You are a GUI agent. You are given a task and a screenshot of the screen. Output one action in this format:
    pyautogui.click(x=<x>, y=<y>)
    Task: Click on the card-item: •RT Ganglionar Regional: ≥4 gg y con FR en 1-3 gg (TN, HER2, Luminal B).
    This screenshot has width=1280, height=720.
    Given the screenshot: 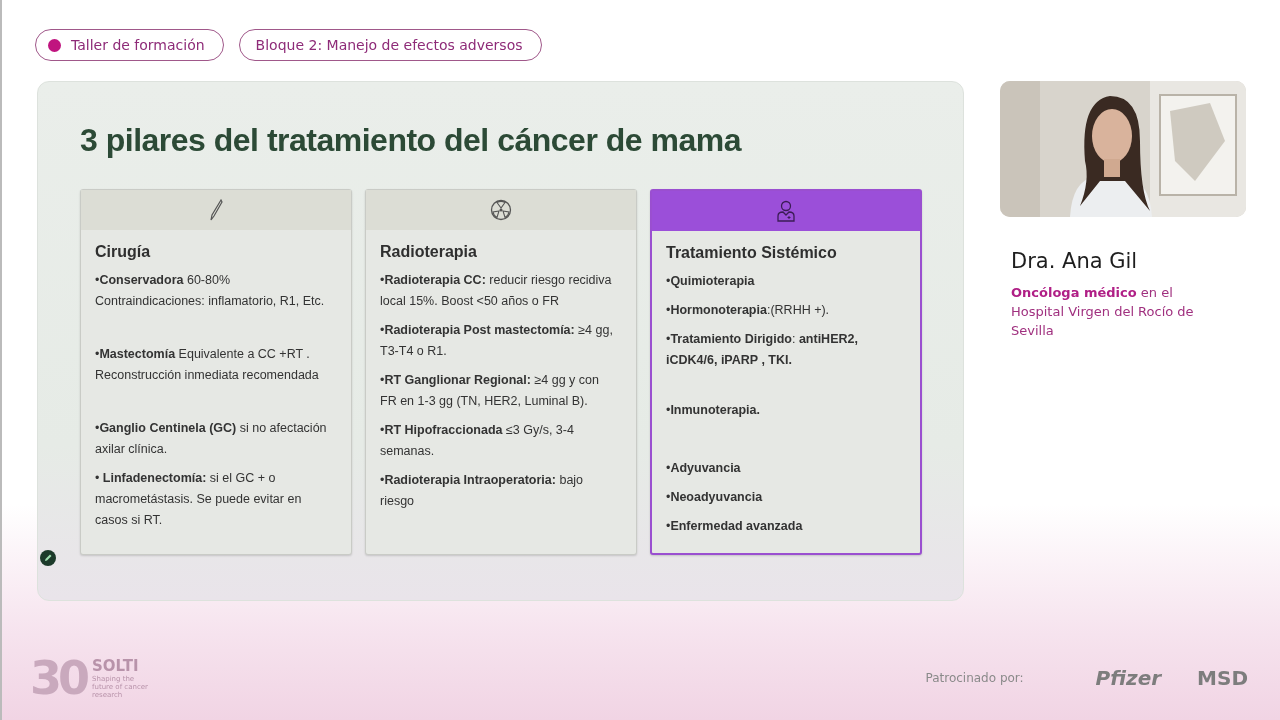 What is the action you would take?
    pyautogui.click(x=490, y=391)
    